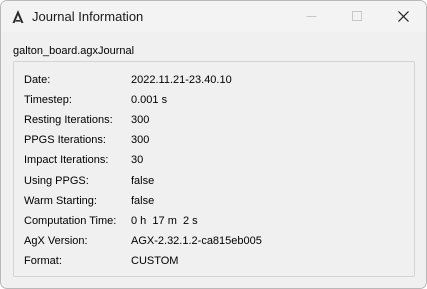  Describe the element at coordinates (149, 100) in the screenshot. I see `info-value: 0.001 s` at that location.